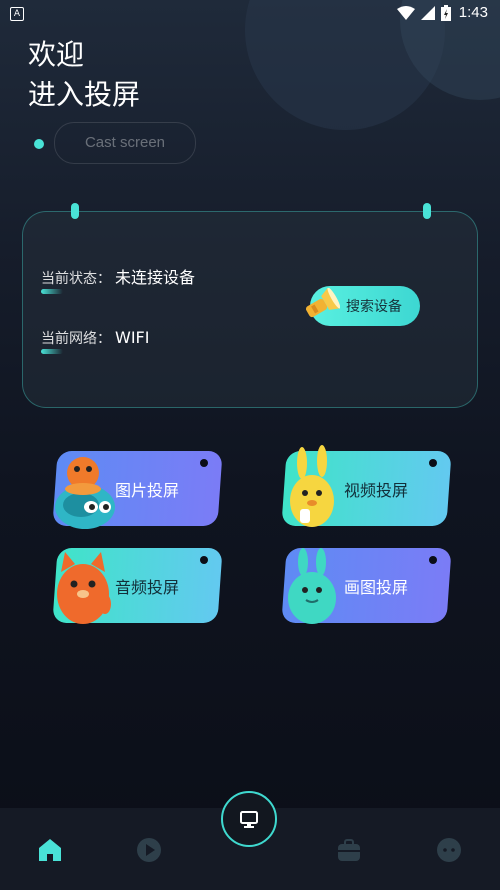 This screenshot has width=500, height=890. What do you see at coordinates (427, 12) in the screenshot?
I see `signal-icon` at bounding box center [427, 12].